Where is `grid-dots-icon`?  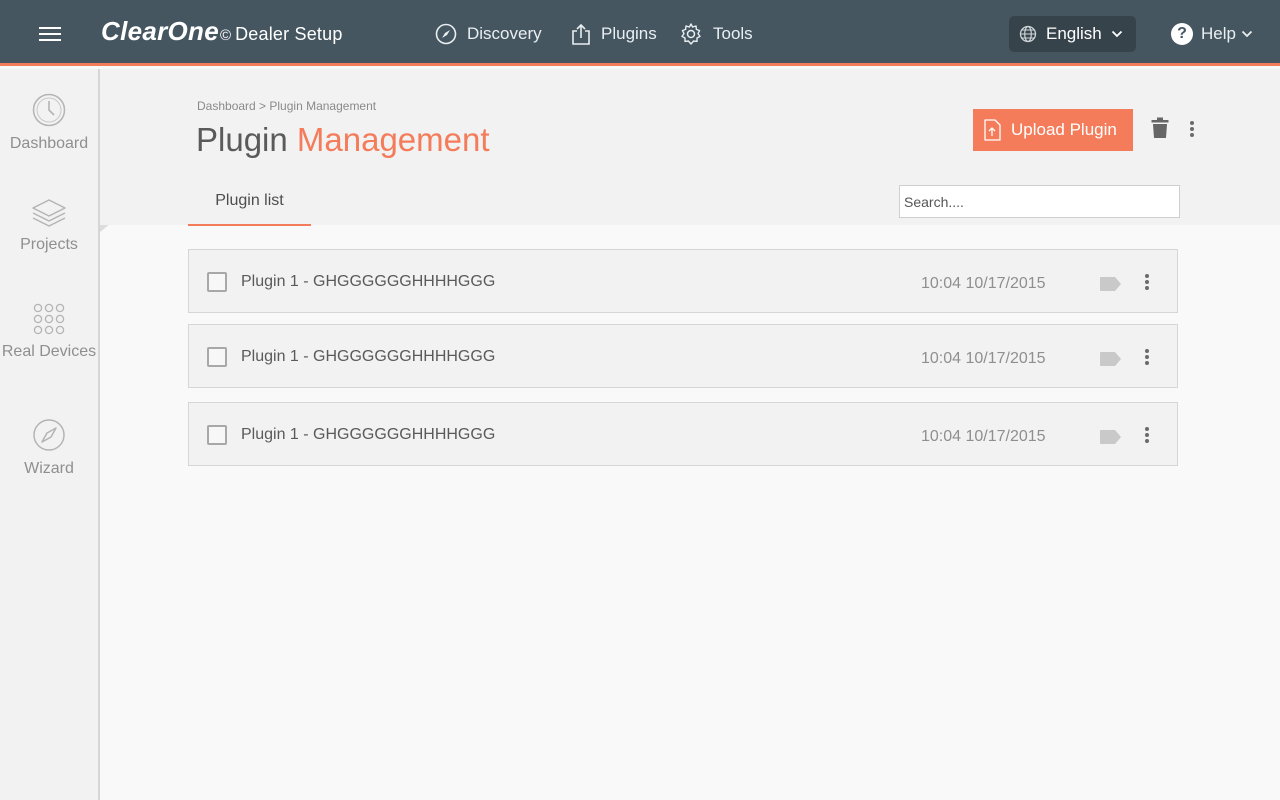 grid-dots-icon is located at coordinates (49, 319).